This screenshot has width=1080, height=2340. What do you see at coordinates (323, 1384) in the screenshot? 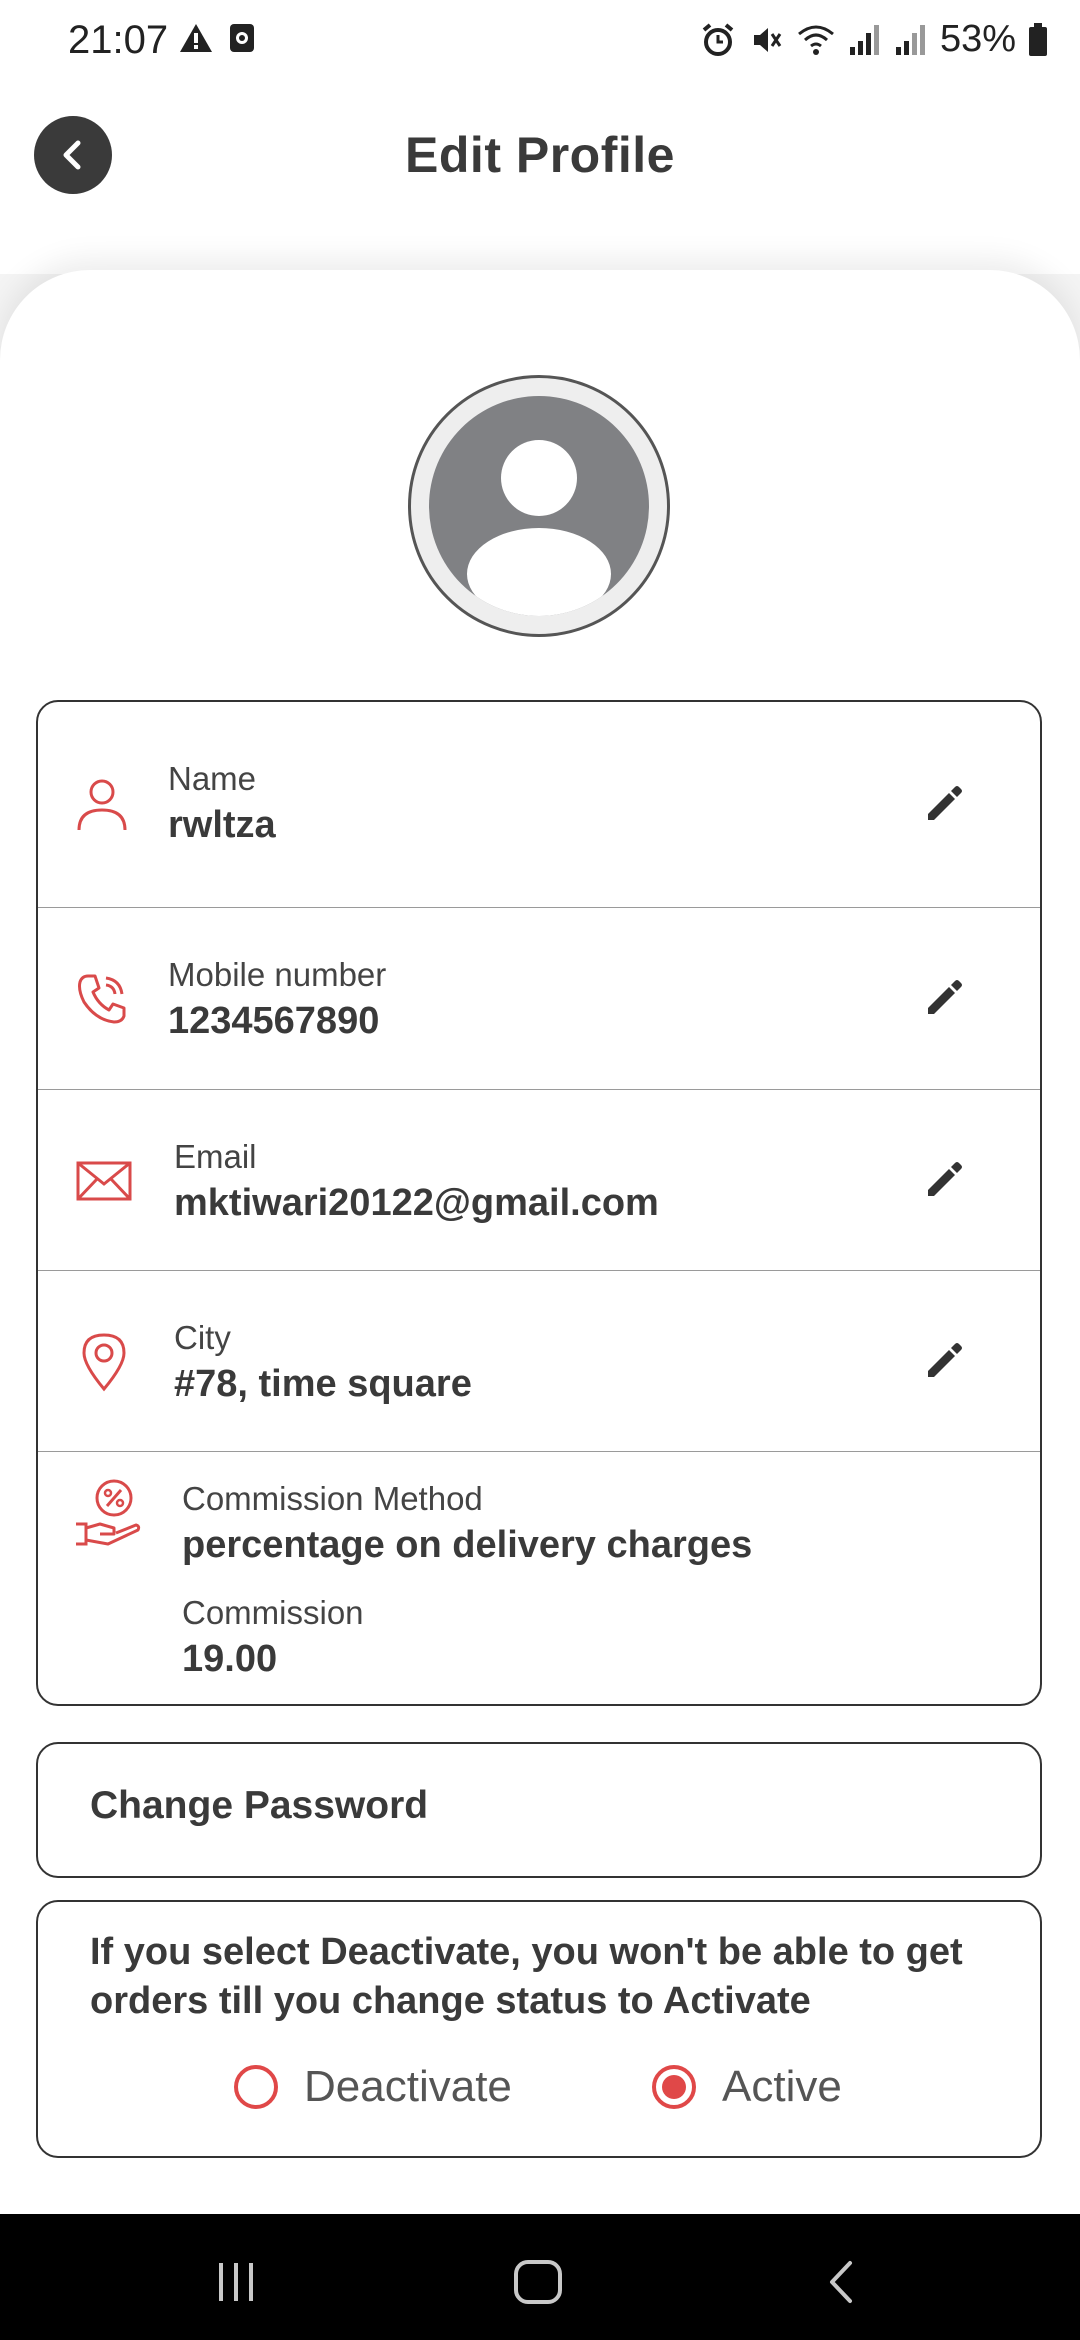
I see `city-value: #78, time square` at bounding box center [323, 1384].